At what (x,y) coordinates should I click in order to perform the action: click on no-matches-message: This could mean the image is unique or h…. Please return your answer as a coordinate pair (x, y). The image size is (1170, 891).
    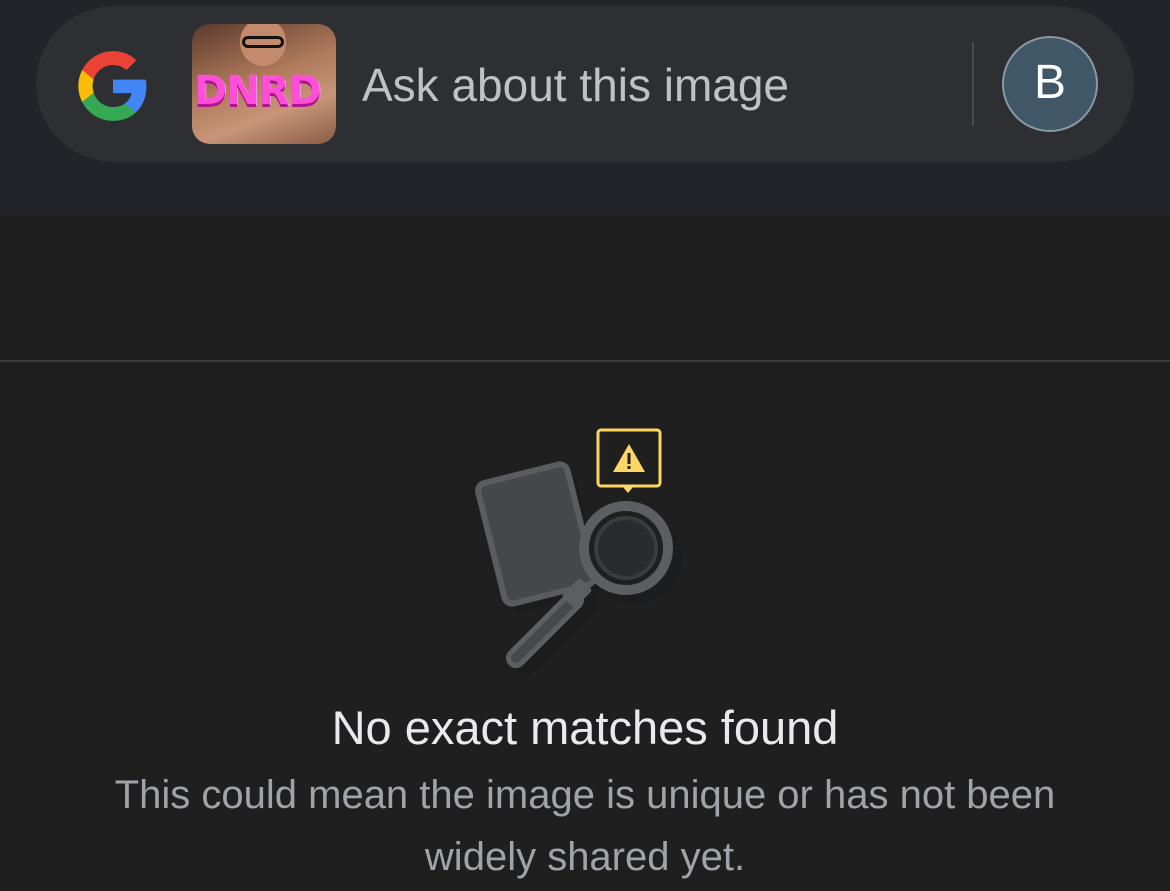
    Looking at the image, I should click on (585, 826).